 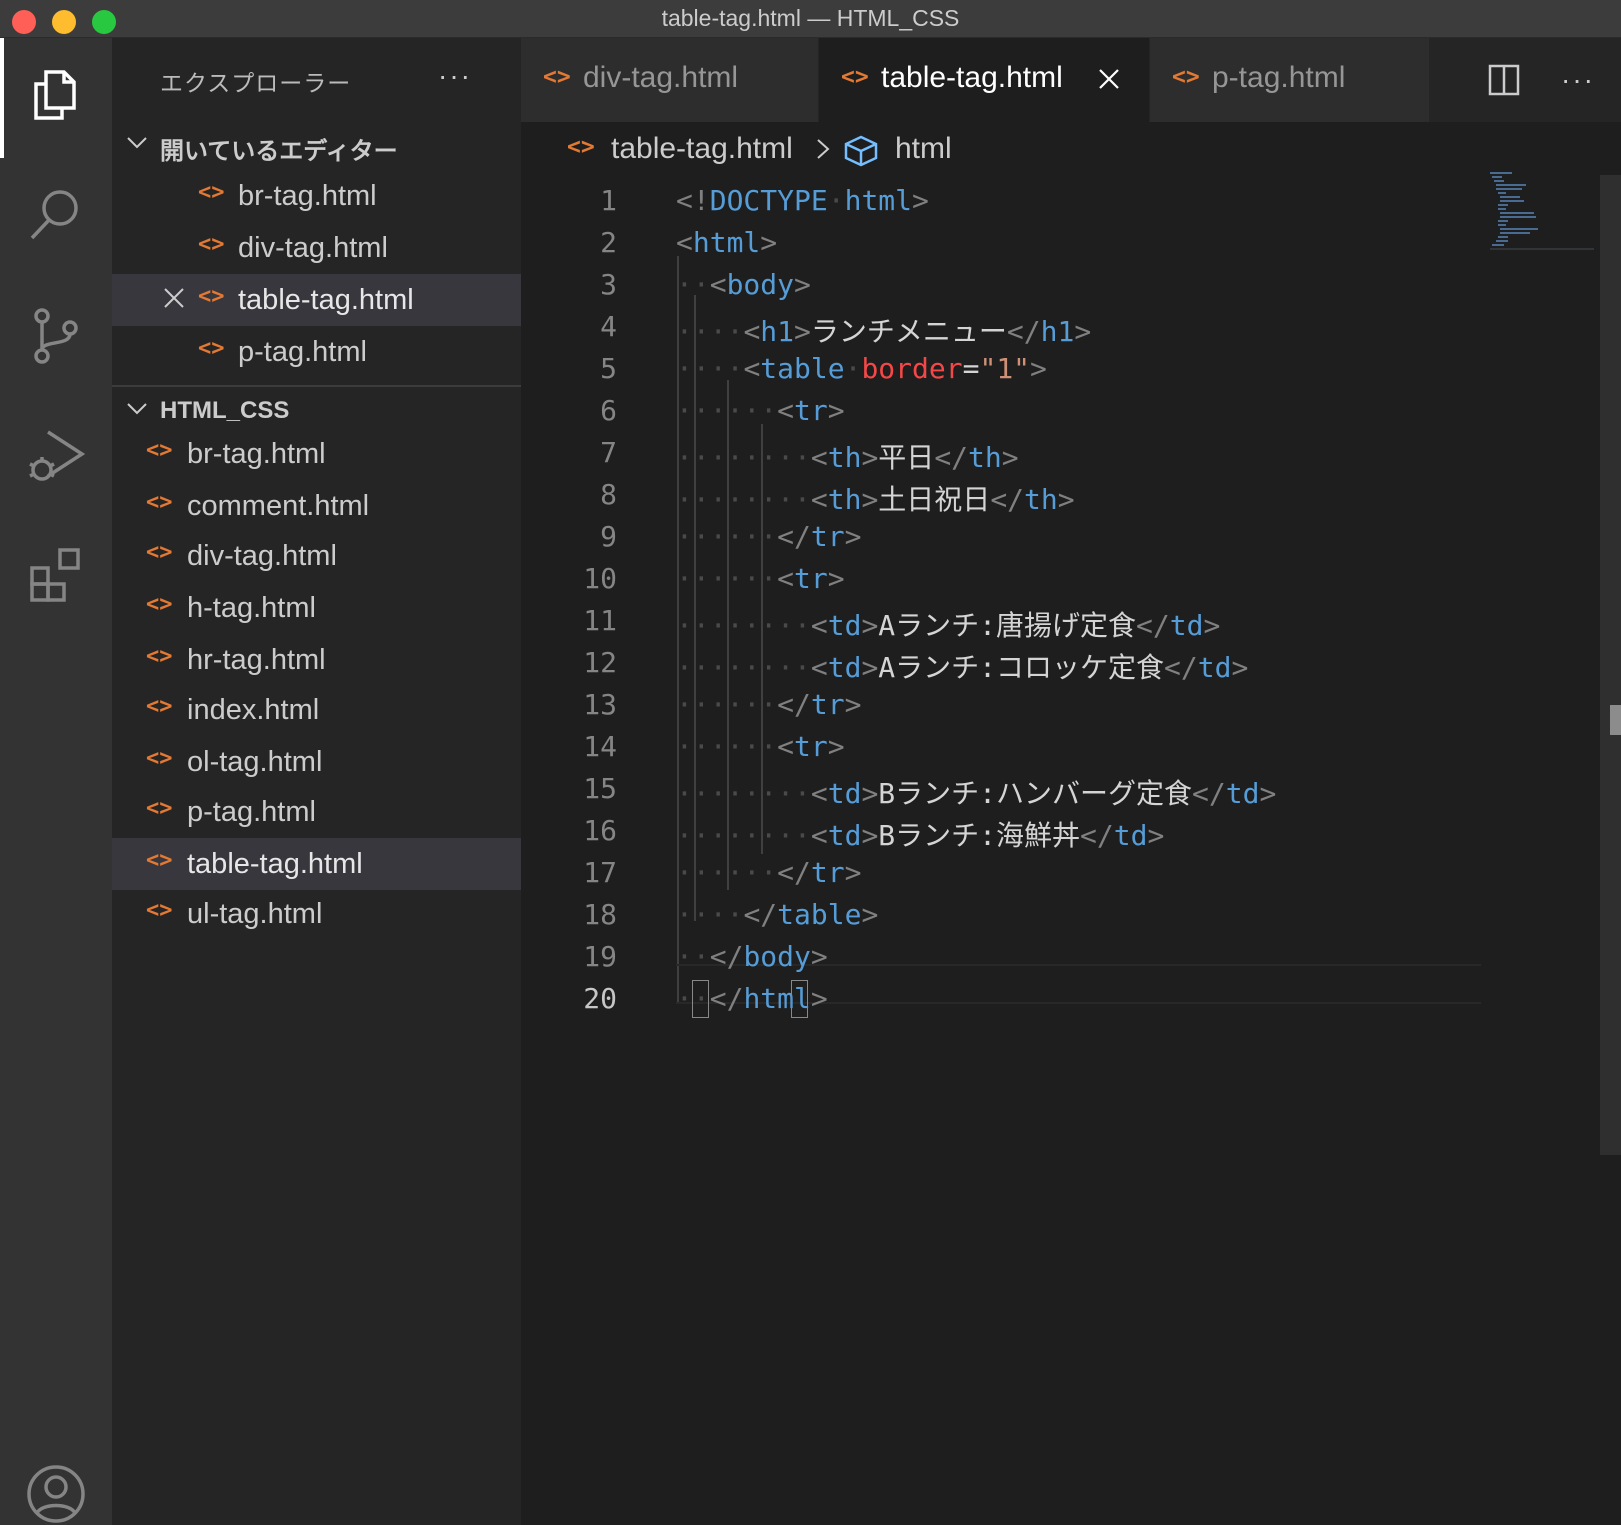 What do you see at coordinates (316, 812) in the screenshot?
I see `workspace-file: <> p-tag.html` at bounding box center [316, 812].